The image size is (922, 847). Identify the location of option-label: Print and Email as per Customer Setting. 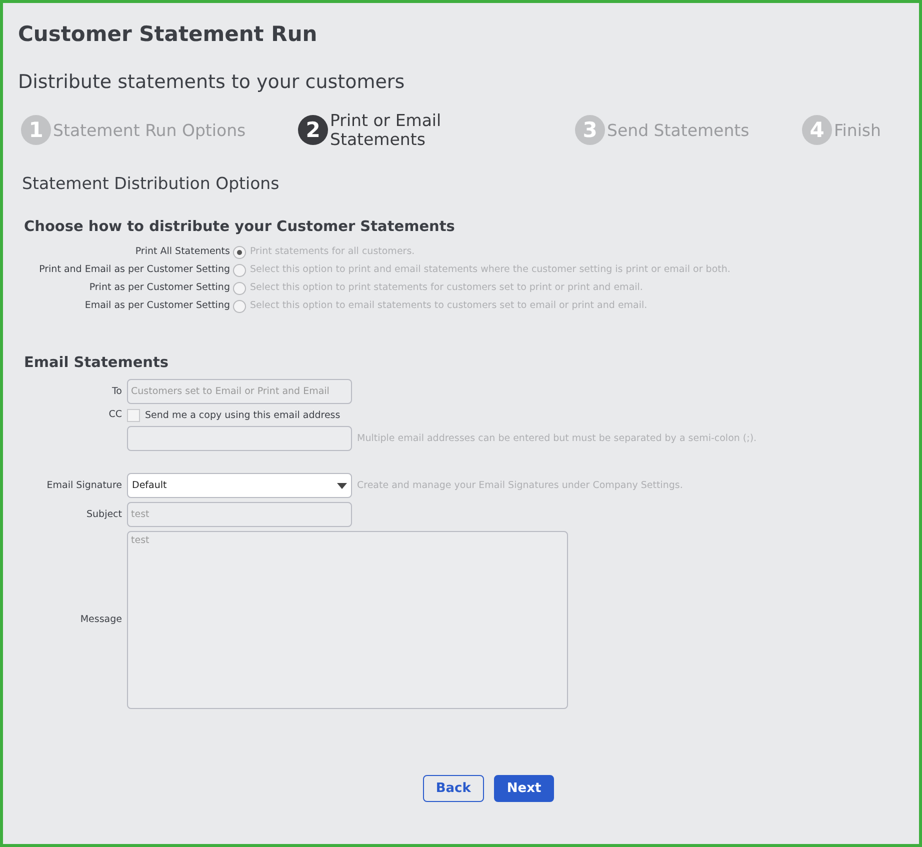
(134, 270).